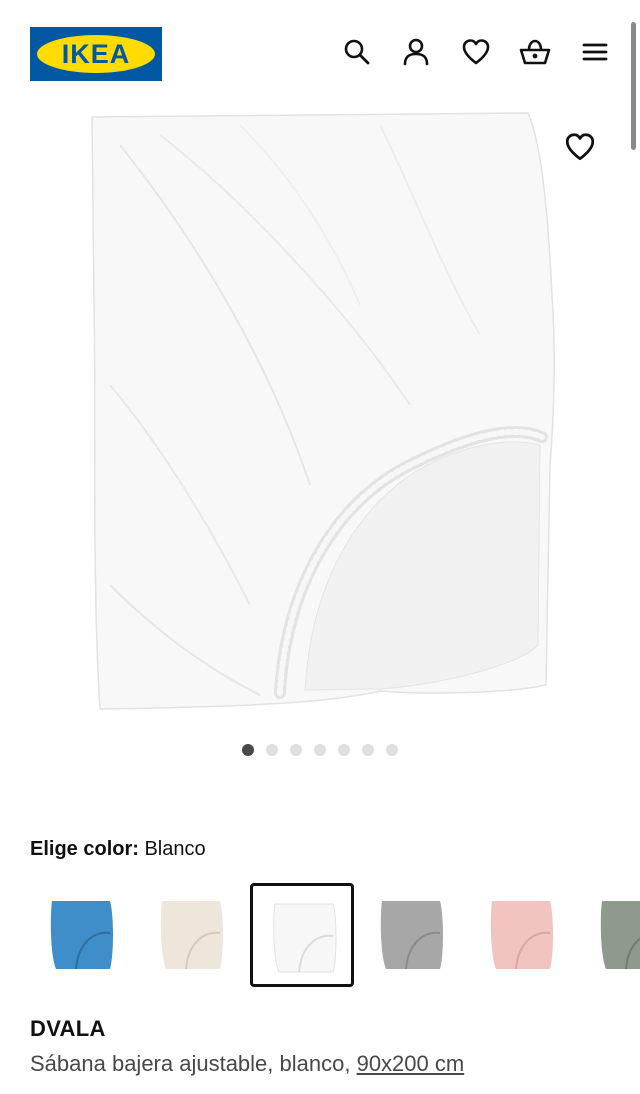 Image resolution: width=640 pixels, height=1094 pixels. What do you see at coordinates (595, 52) in the screenshot?
I see `menu-icon` at bounding box center [595, 52].